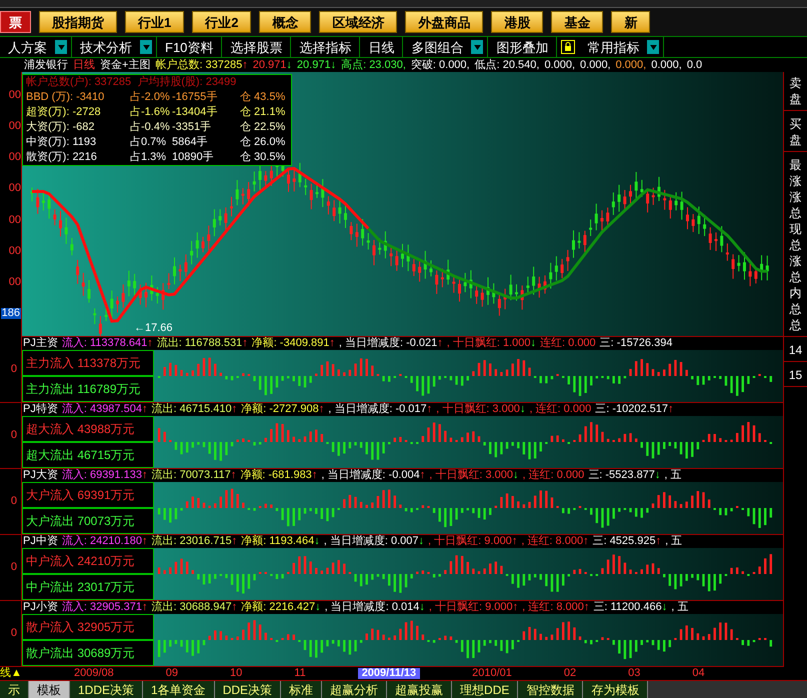 This screenshot has height=698, width=807. Describe the element at coordinates (14, 689) in the screenshot. I see `template-tab: 示` at that location.